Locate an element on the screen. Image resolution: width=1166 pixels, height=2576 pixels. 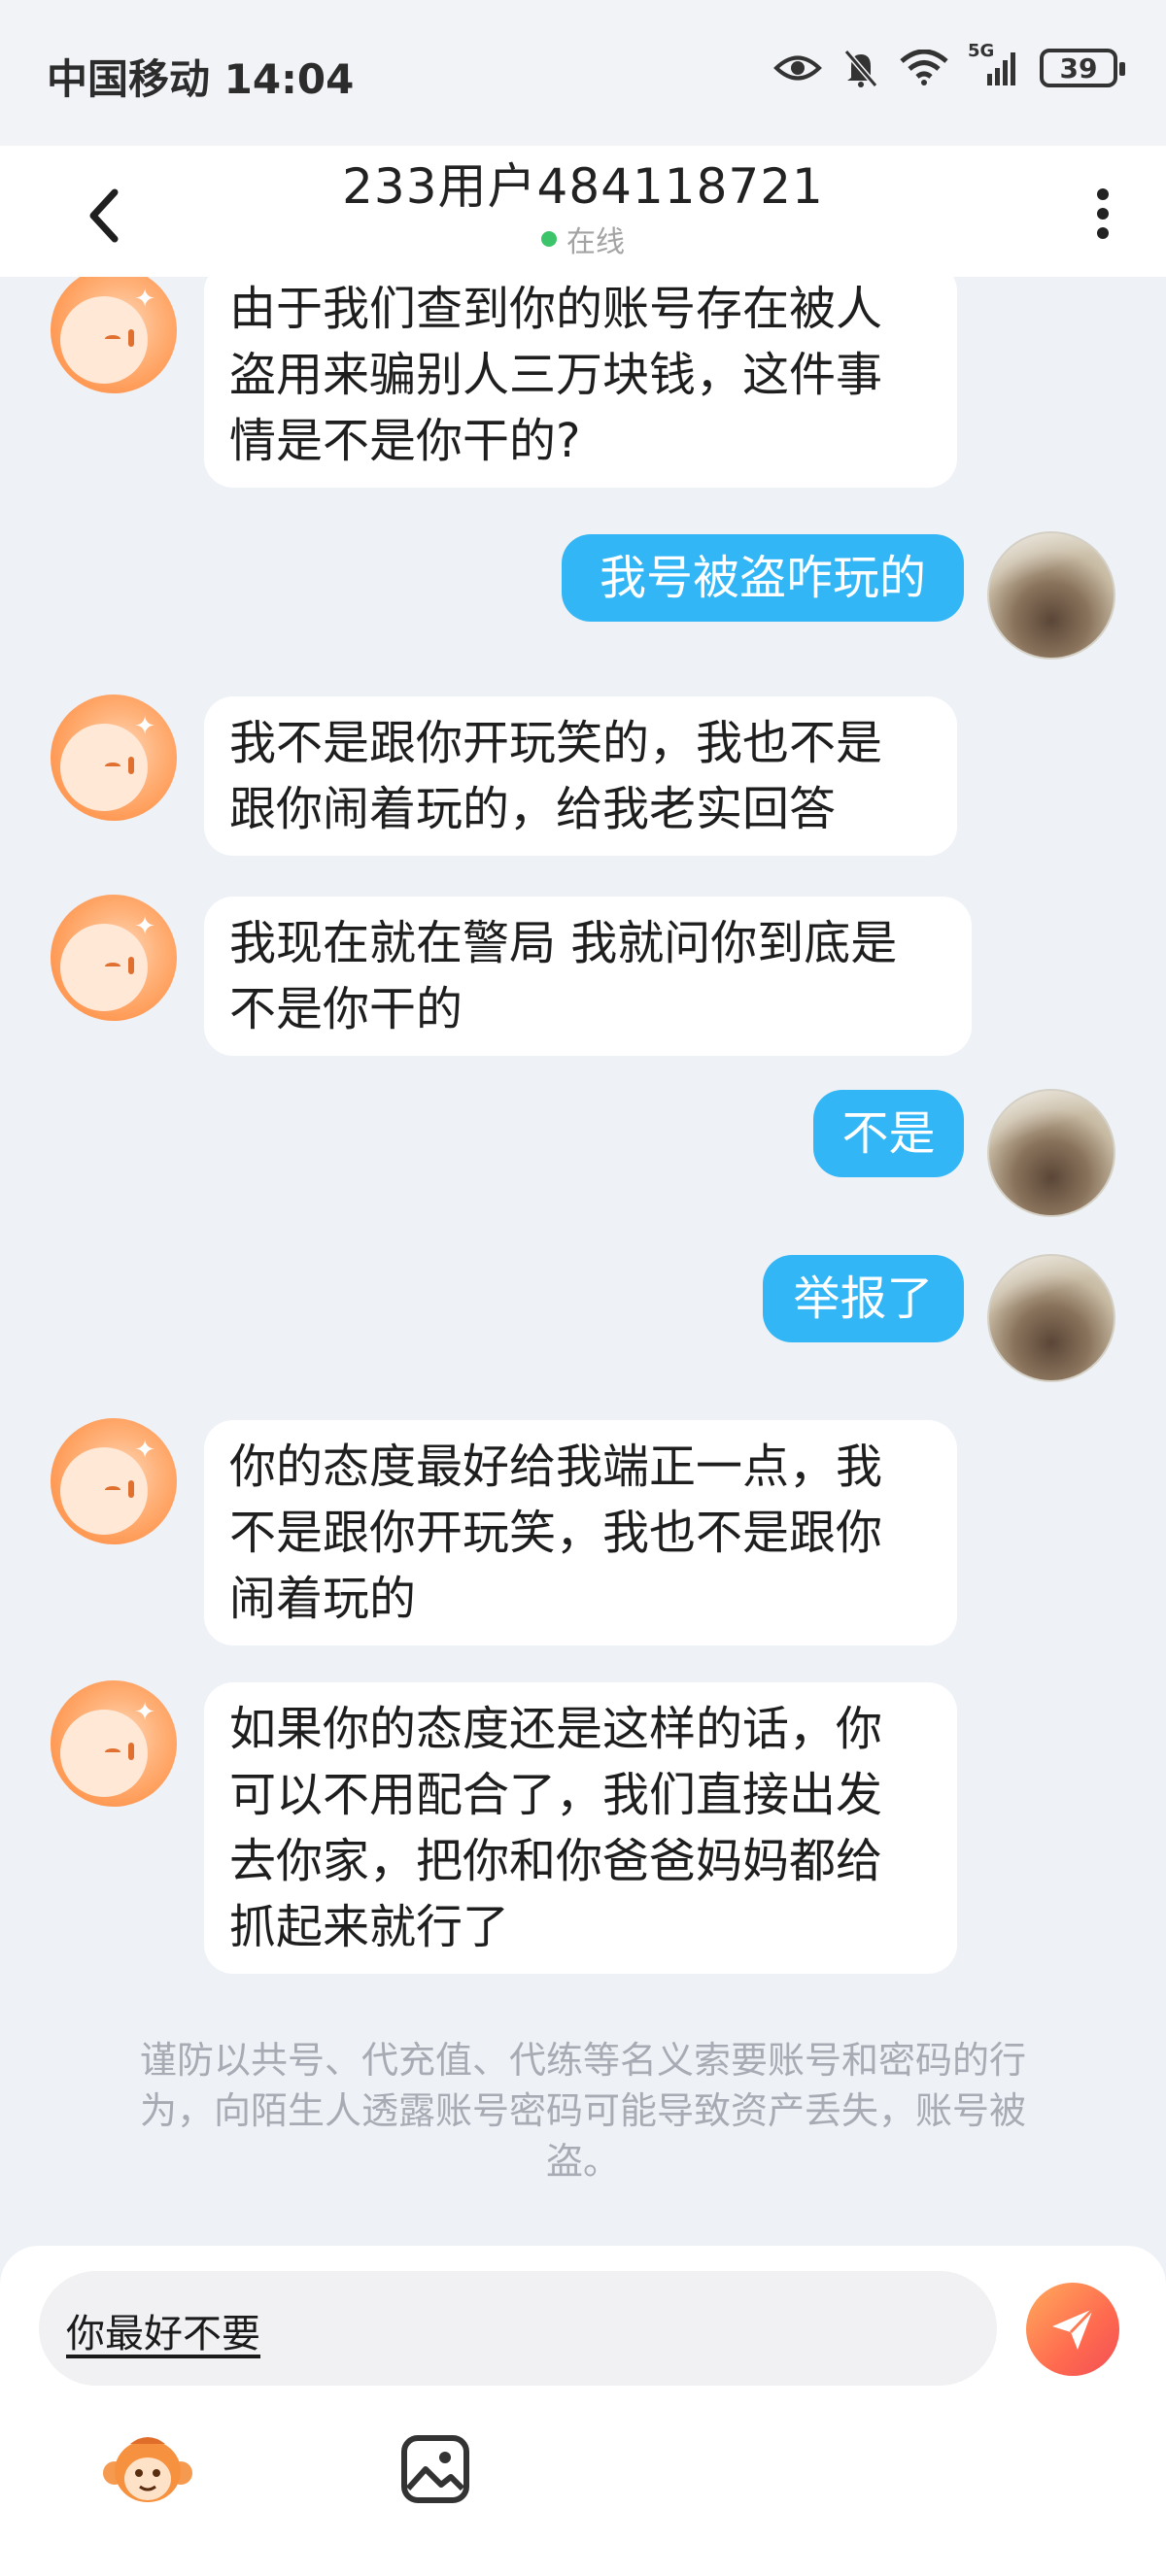
status-carrier-time: 中国移动 14:04 is located at coordinates (200, 76).